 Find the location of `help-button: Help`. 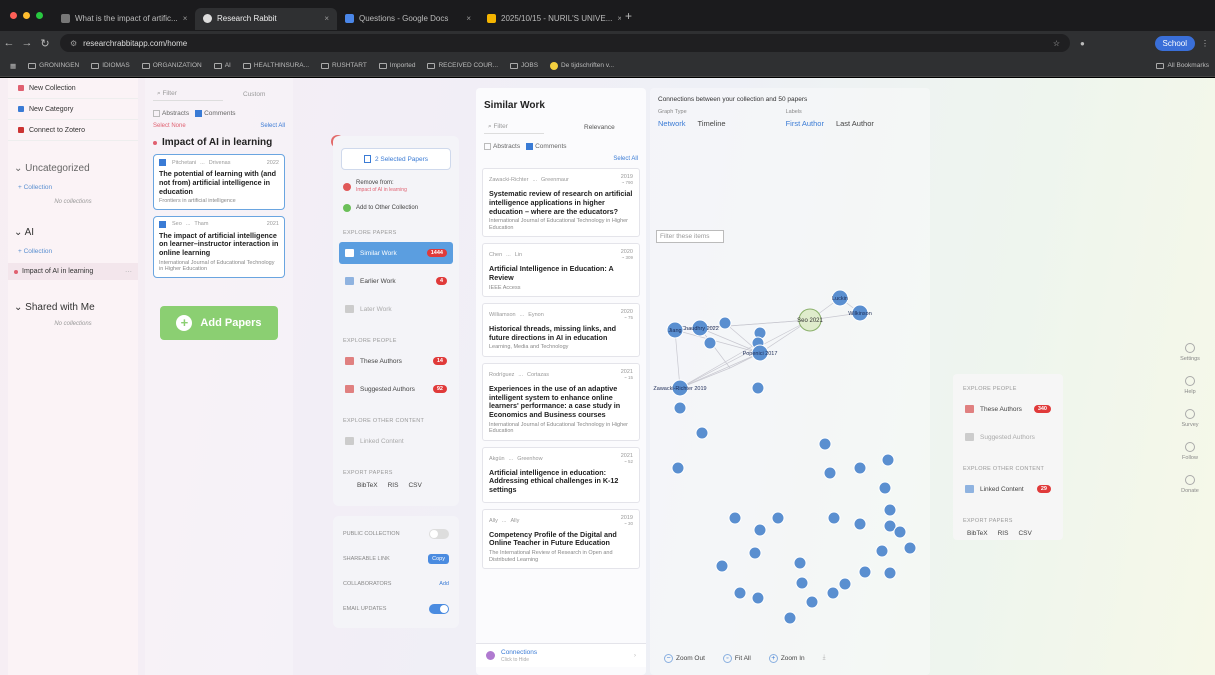

help-button: Help is located at coordinates (1190, 385).